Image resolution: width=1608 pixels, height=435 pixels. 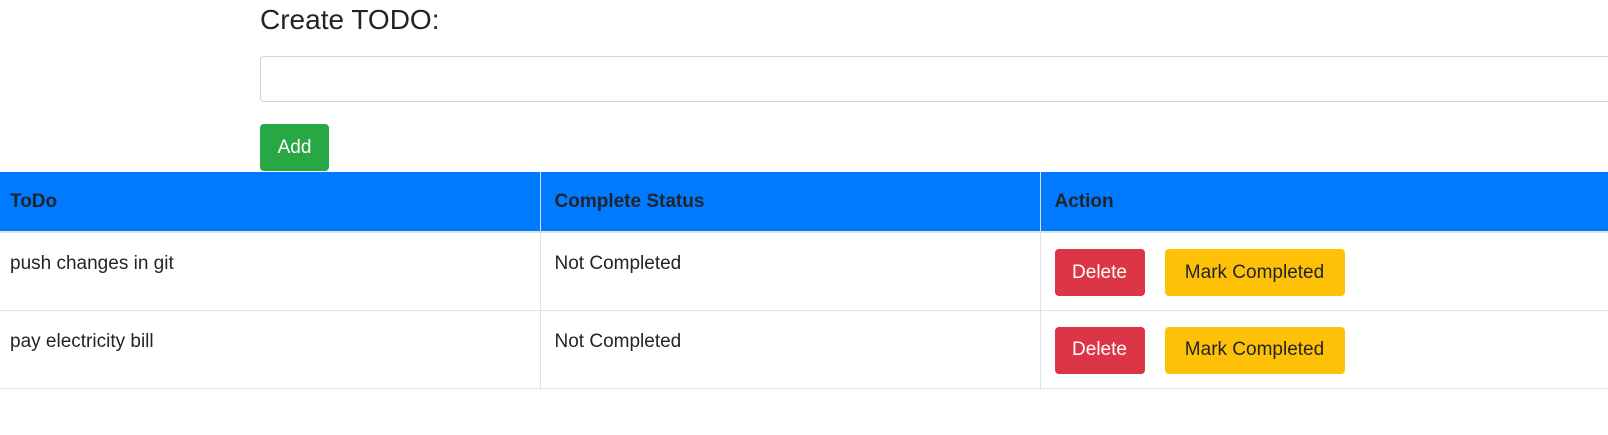 I want to click on todo-text: pay electricity bill, so click(x=270, y=349).